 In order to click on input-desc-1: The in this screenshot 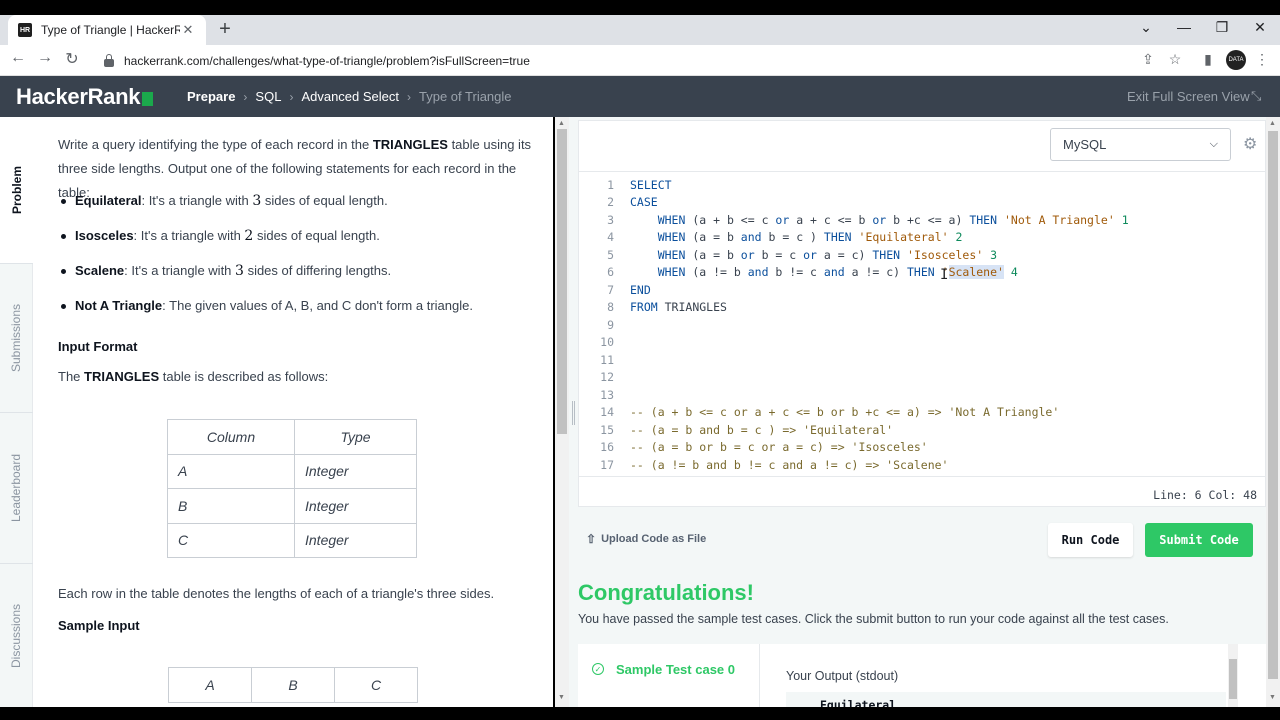, I will do `click(71, 376)`.